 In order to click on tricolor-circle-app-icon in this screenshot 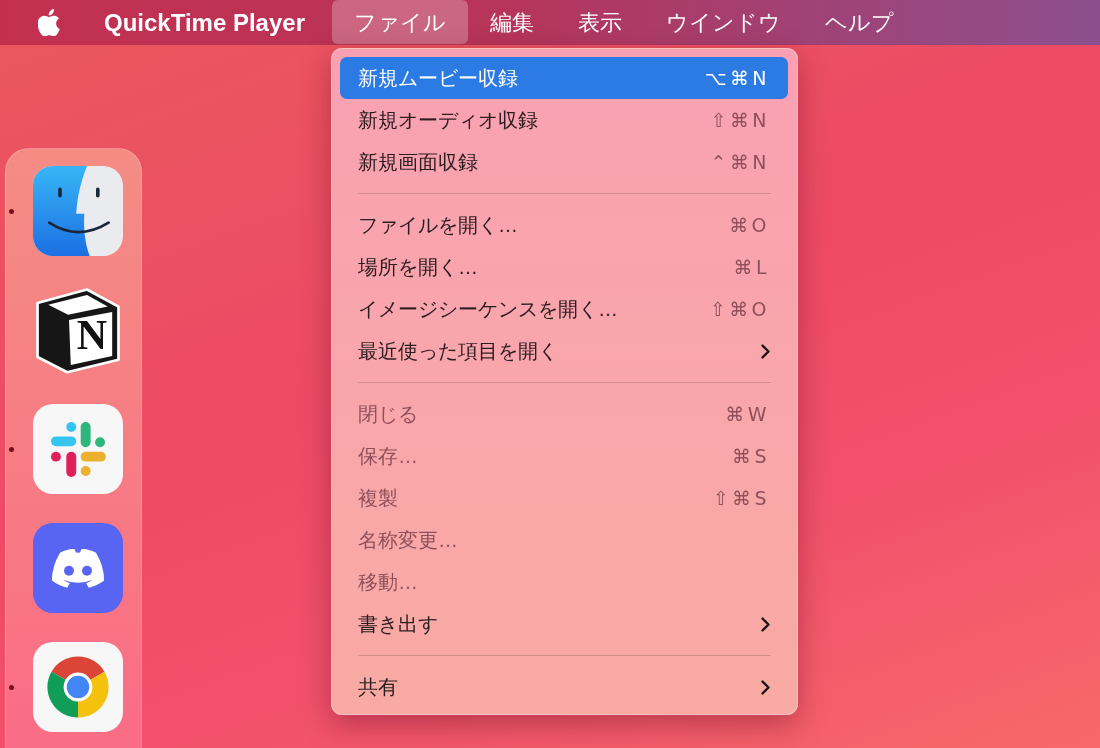, I will do `click(78, 687)`.